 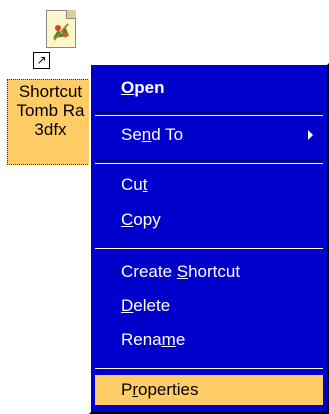 I want to click on menu-item-mnemonic: n, so click(x=146, y=134).